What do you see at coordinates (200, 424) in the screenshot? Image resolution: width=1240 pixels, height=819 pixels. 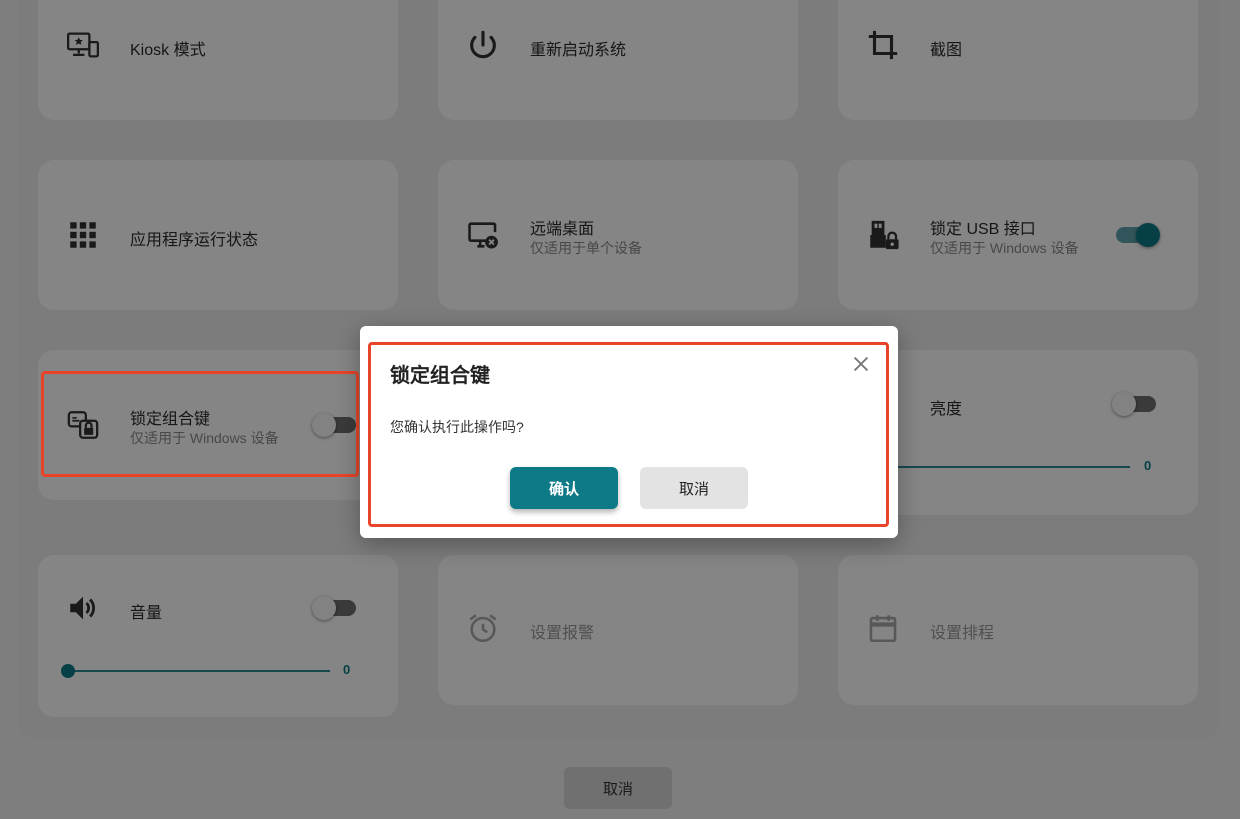 I see `highlight-lock-key-card` at bounding box center [200, 424].